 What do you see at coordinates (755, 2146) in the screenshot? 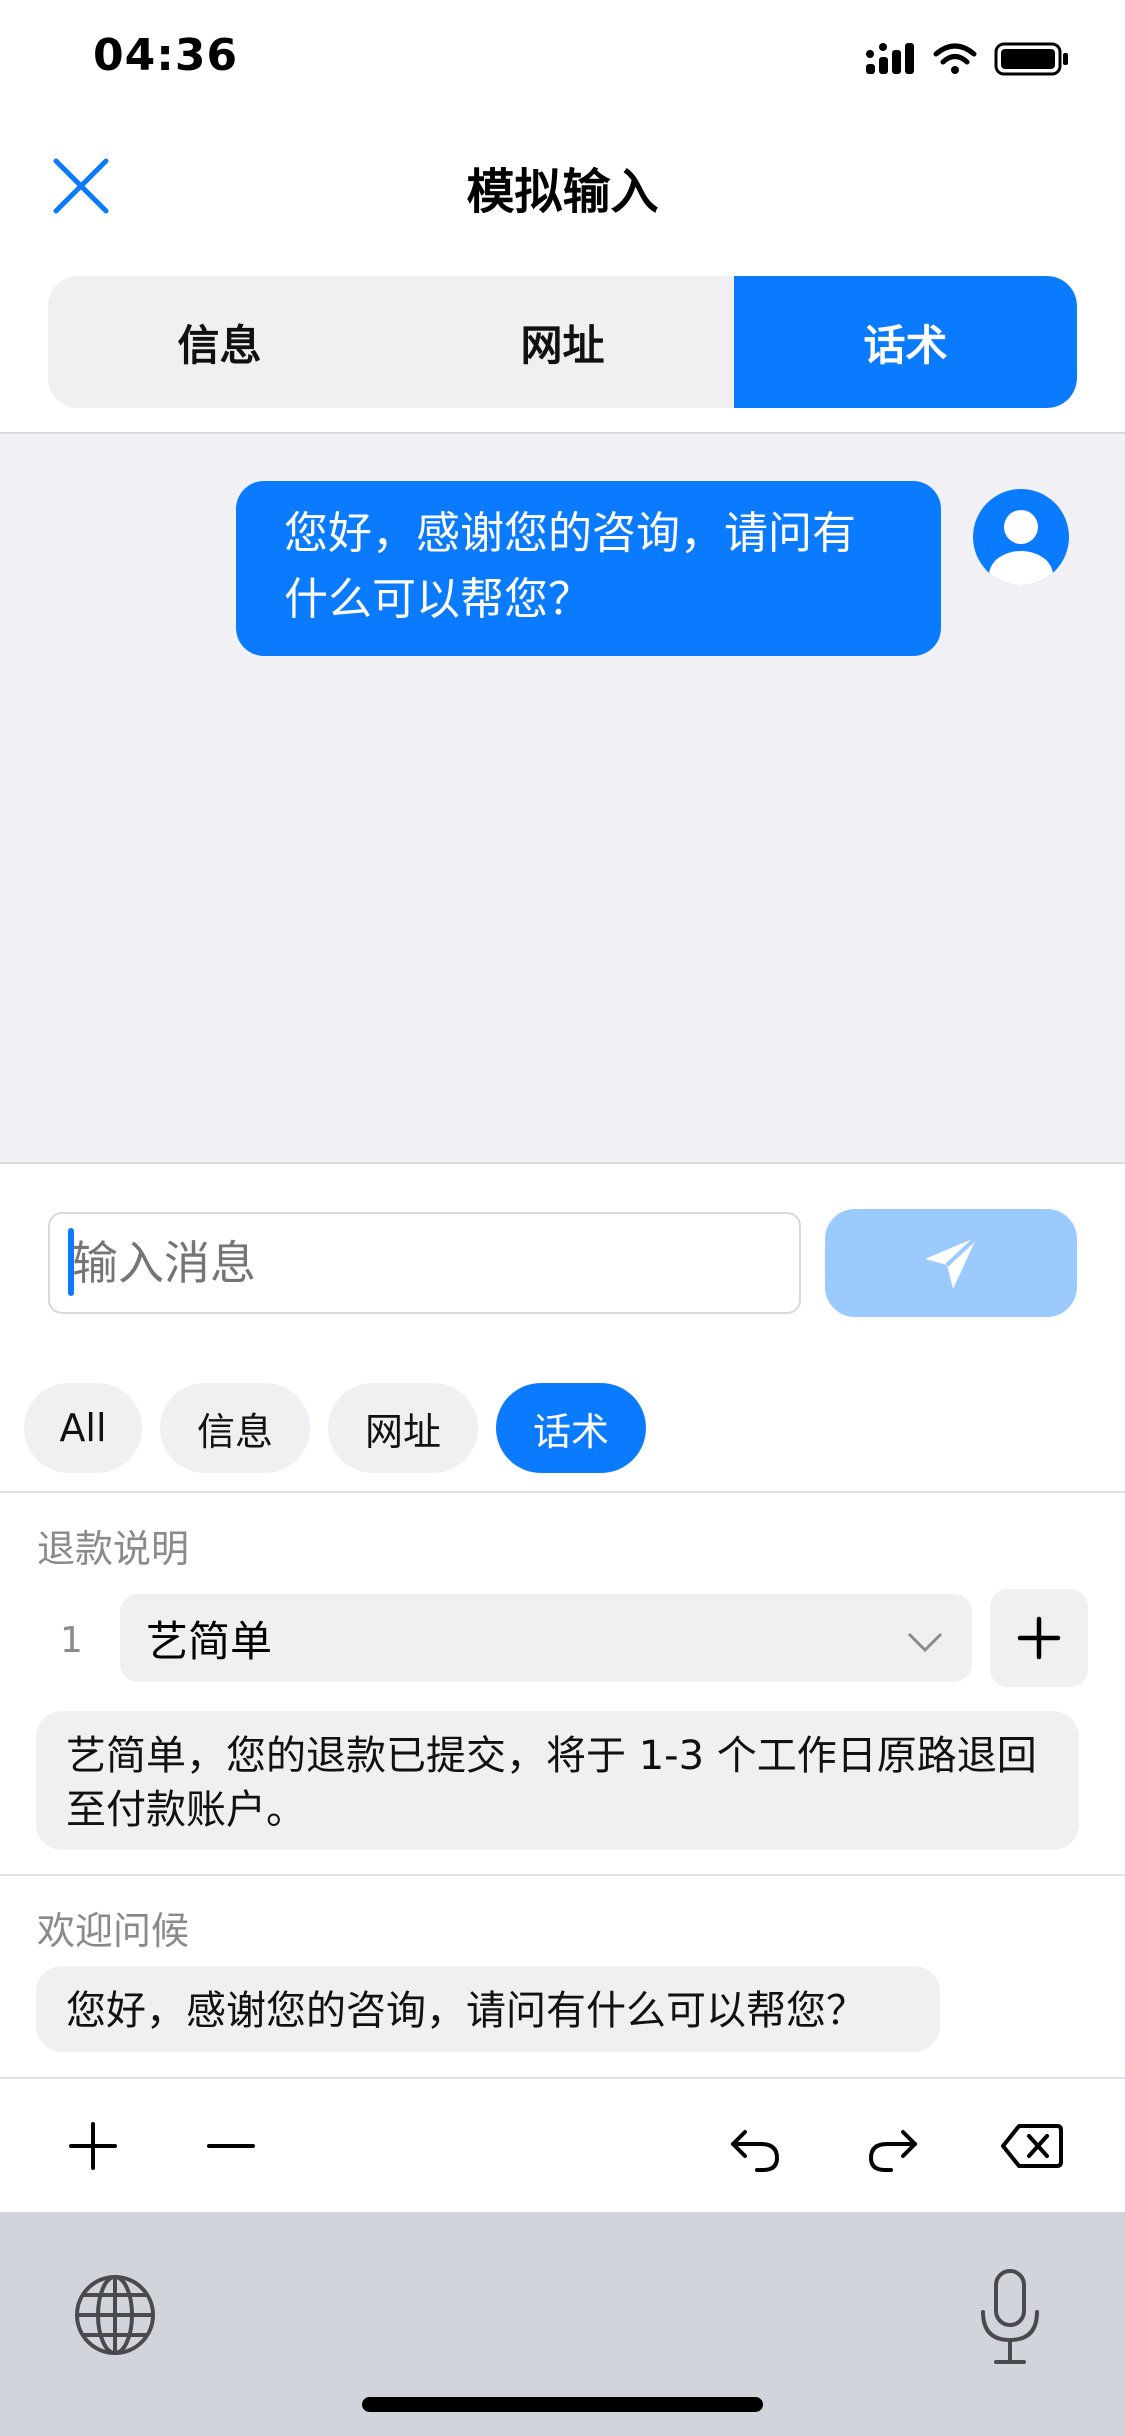
I see `undo-icon` at bounding box center [755, 2146].